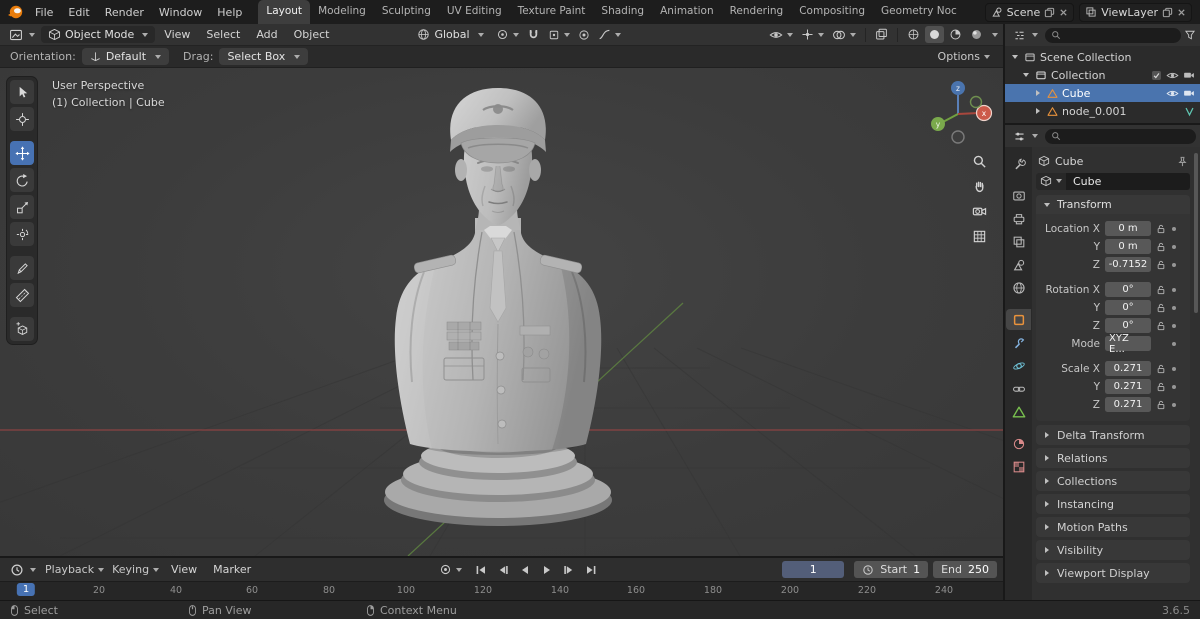 This screenshot has width=1200, height=619. Describe the element at coordinates (1018, 241) in the screenshot. I see `tab-view-layer` at that location.